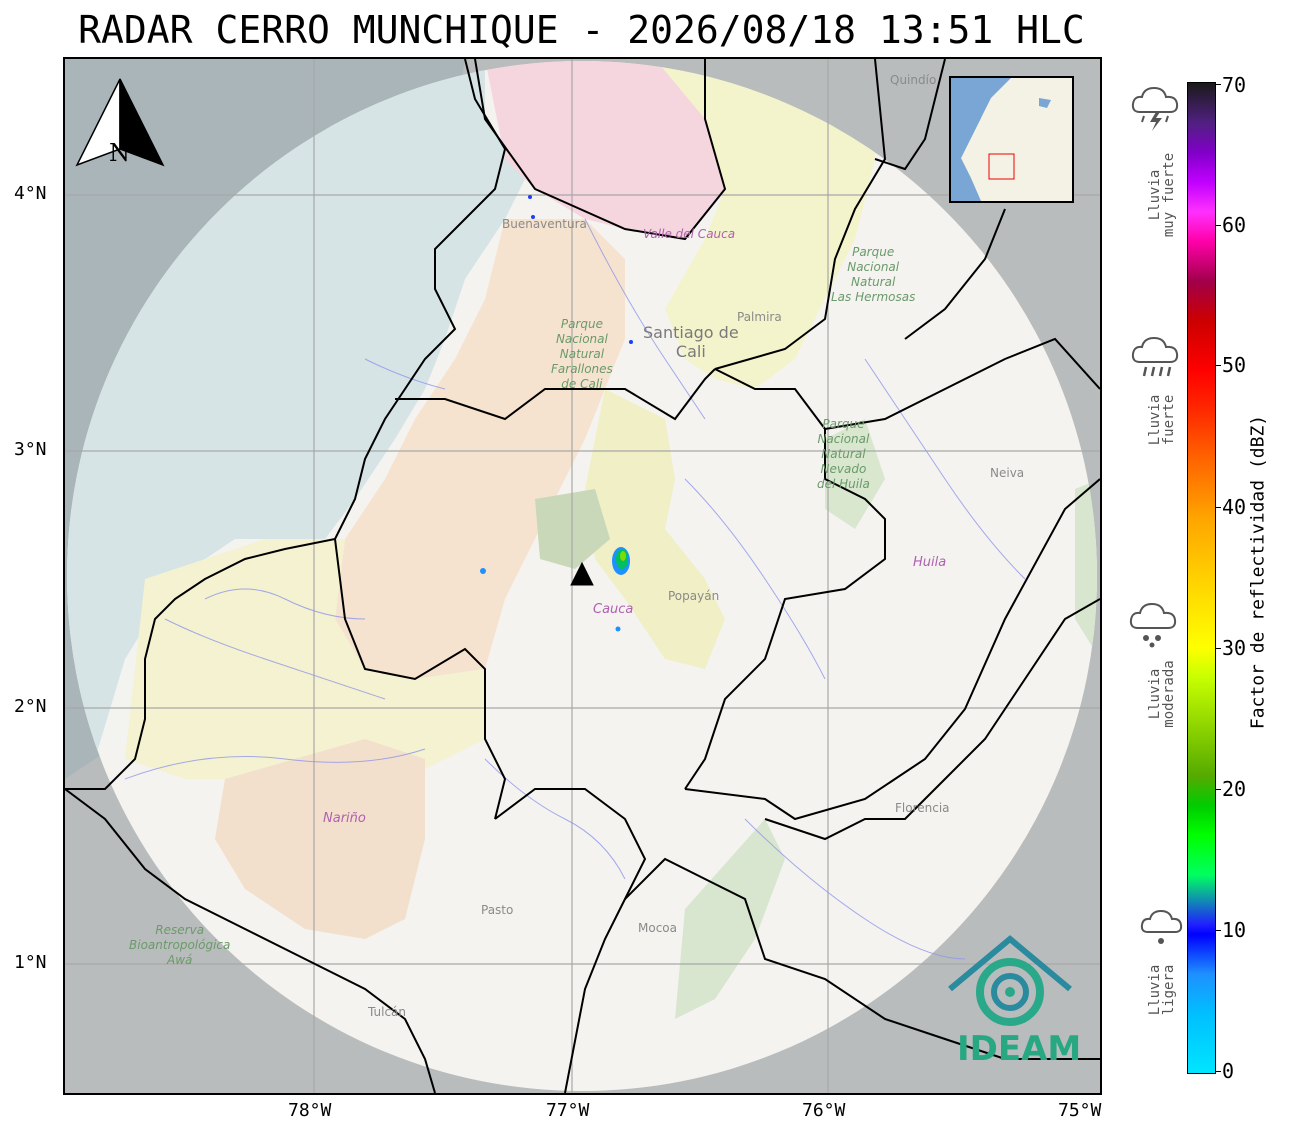 This screenshot has width=1309, height=1137. What do you see at coordinates (1234, 930) in the screenshot?
I see `cb-label-10: 10` at bounding box center [1234, 930].